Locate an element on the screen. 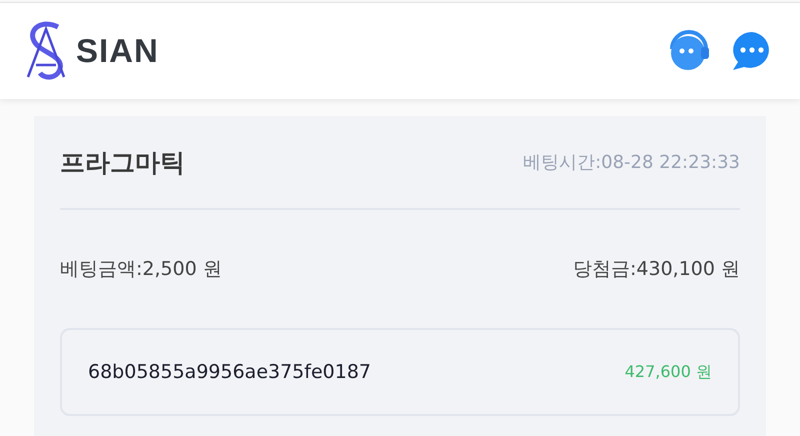 The image size is (800, 436). game-title: 프라그마틱 is located at coordinates (122, 162).